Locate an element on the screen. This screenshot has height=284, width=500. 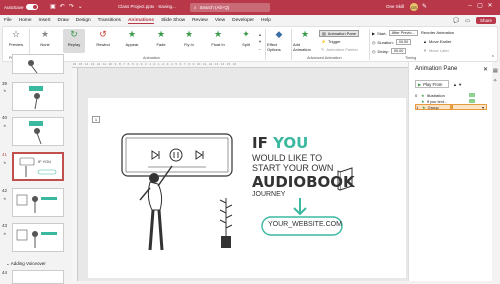
effect-fade: ★ Fade is located at coordinates (161, 38).